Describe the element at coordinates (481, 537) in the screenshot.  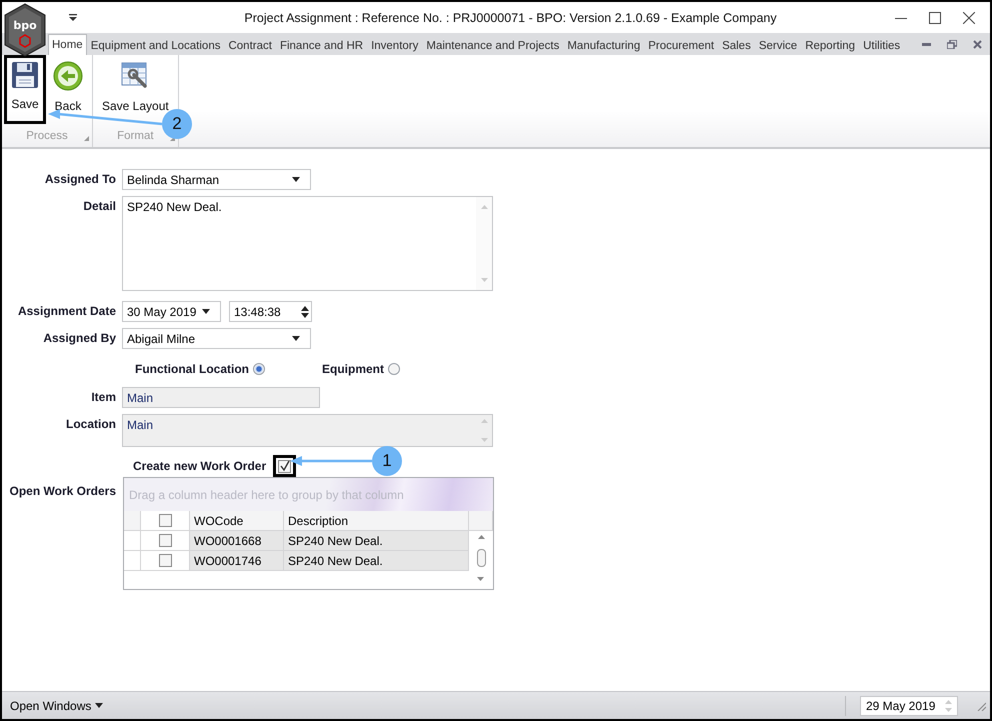
I see `scroll-up-icon` at that location.